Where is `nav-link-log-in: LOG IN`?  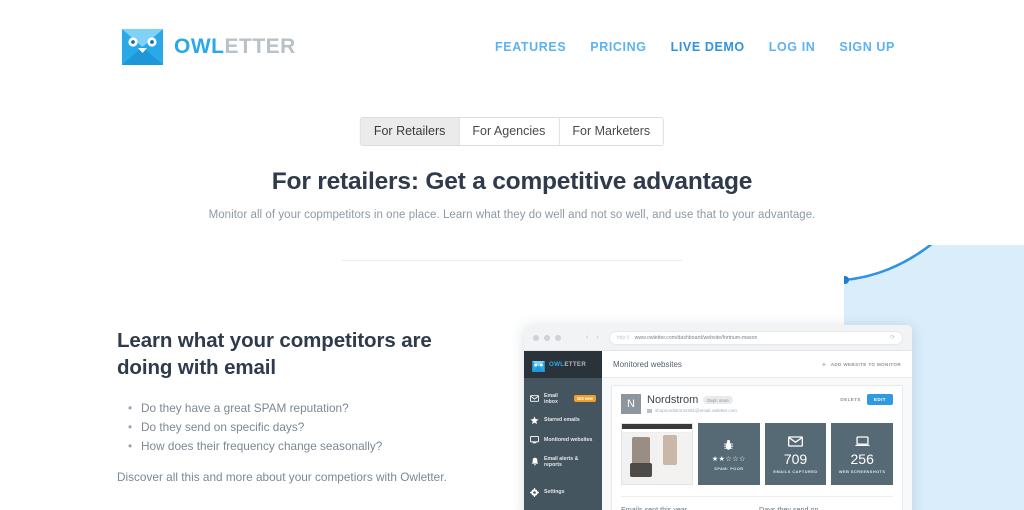
nav-link-log-in: LOG IN is located at coordinates (792, 47).